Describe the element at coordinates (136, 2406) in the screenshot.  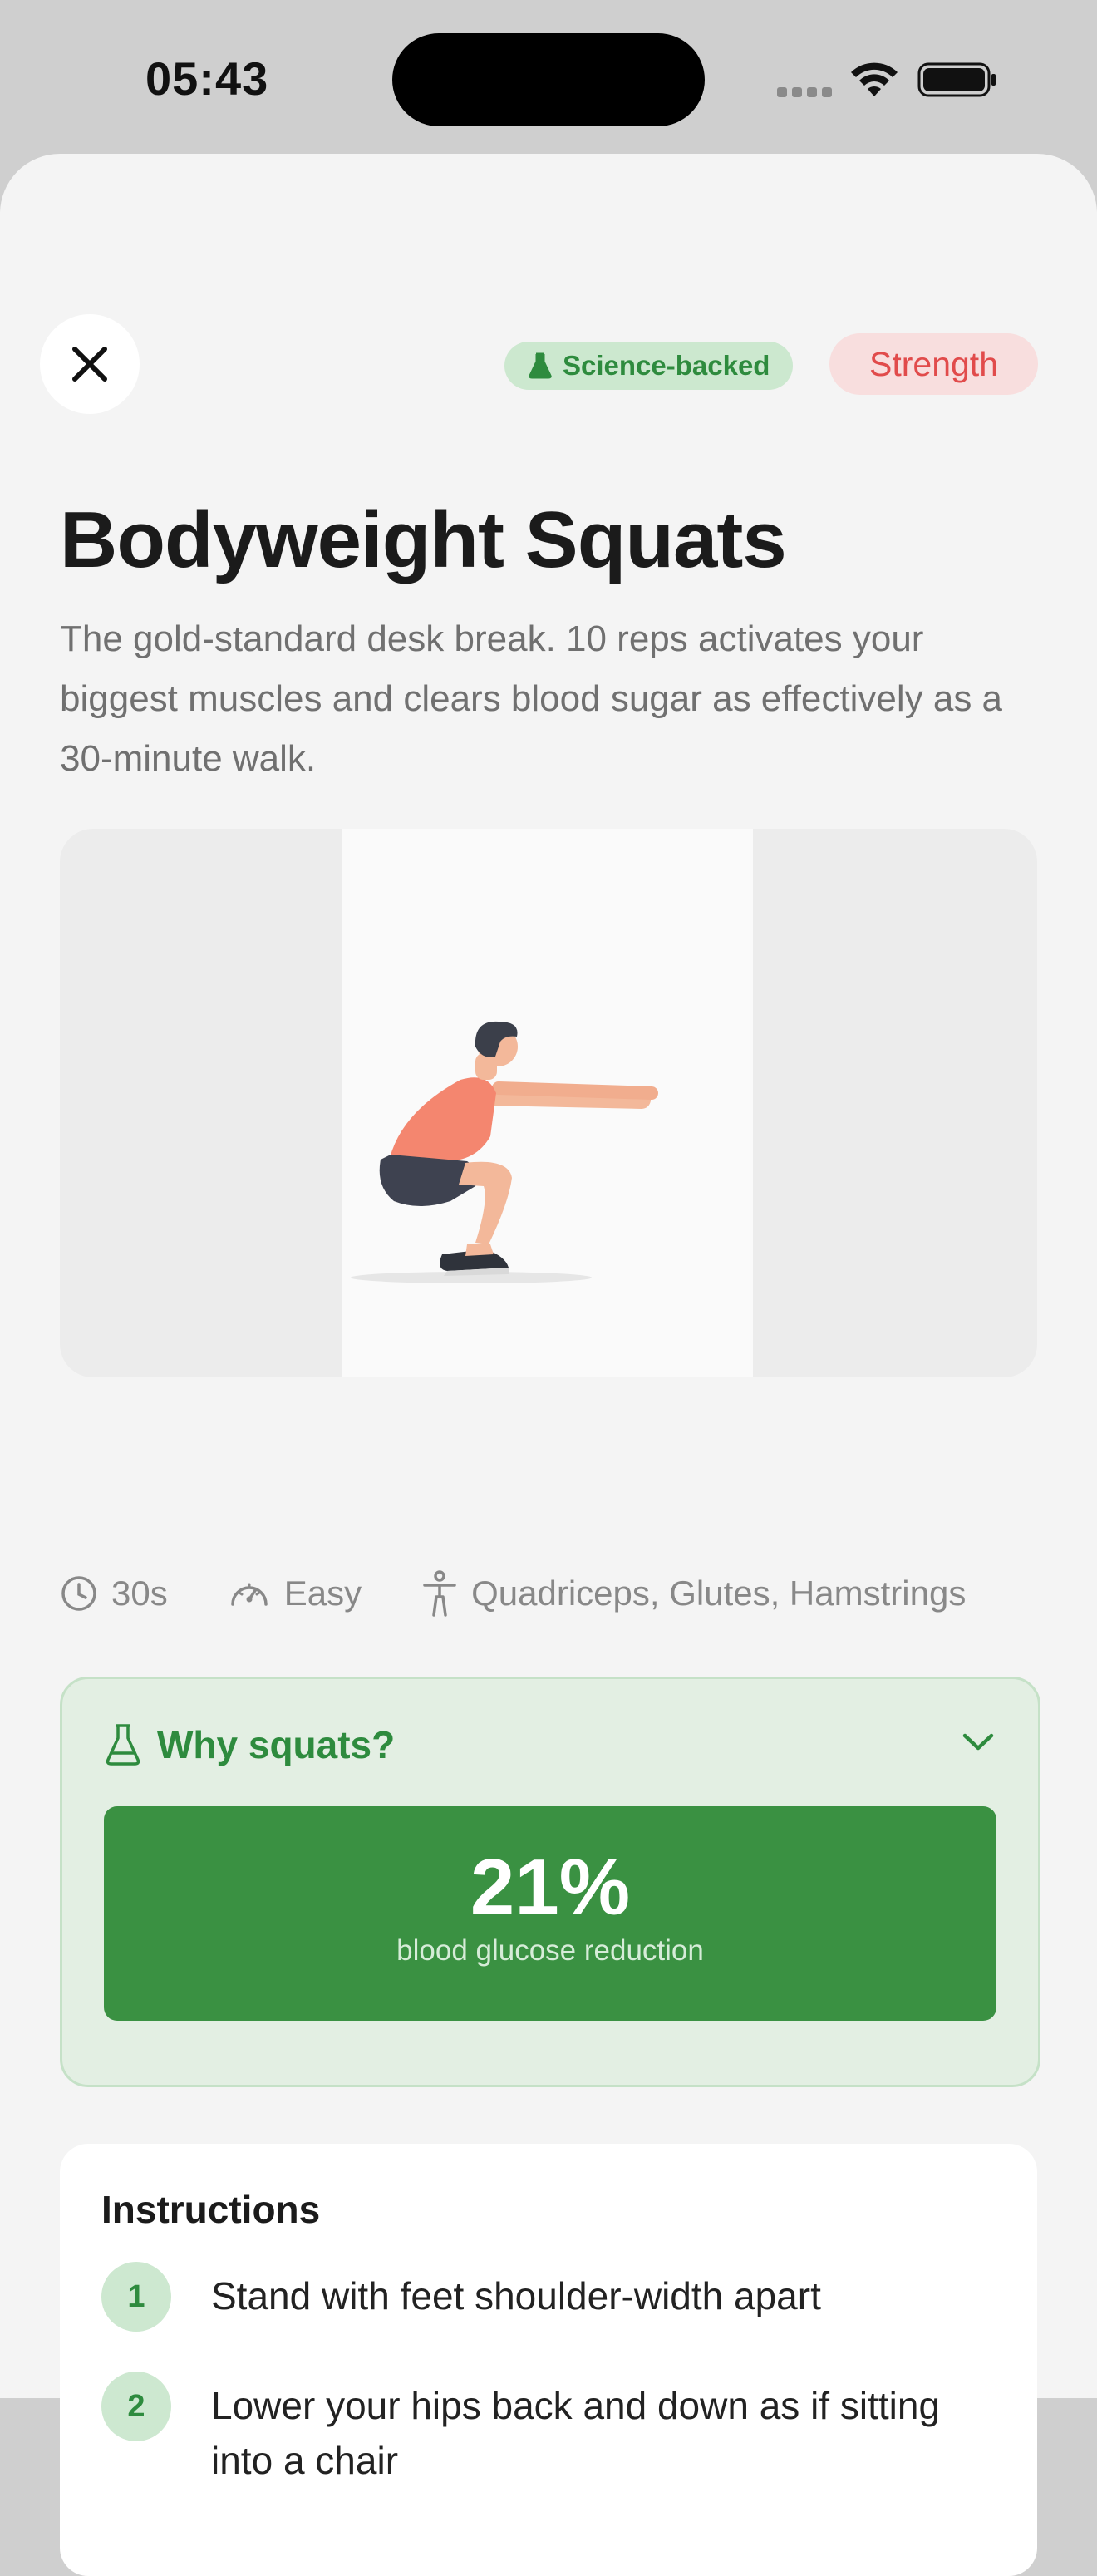
I see `step-number: 2` at that location.